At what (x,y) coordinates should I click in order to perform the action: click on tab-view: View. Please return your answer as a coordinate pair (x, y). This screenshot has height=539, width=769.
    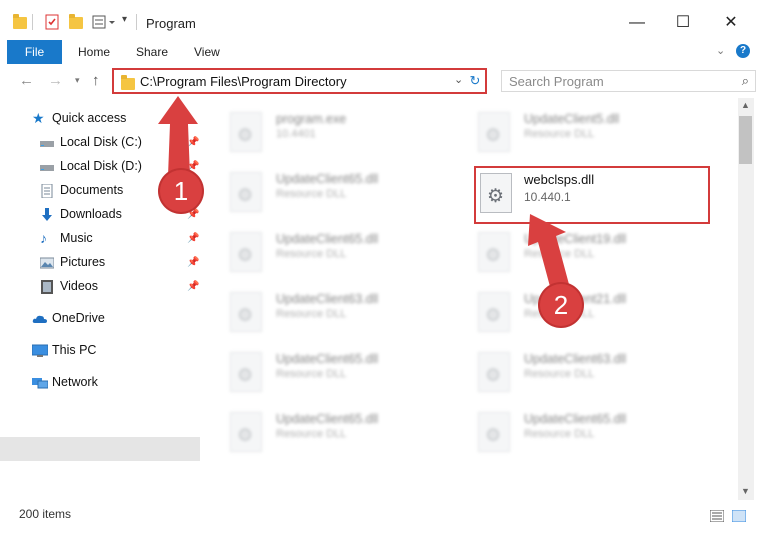
    Looking at the image, I should click on (207, 52).